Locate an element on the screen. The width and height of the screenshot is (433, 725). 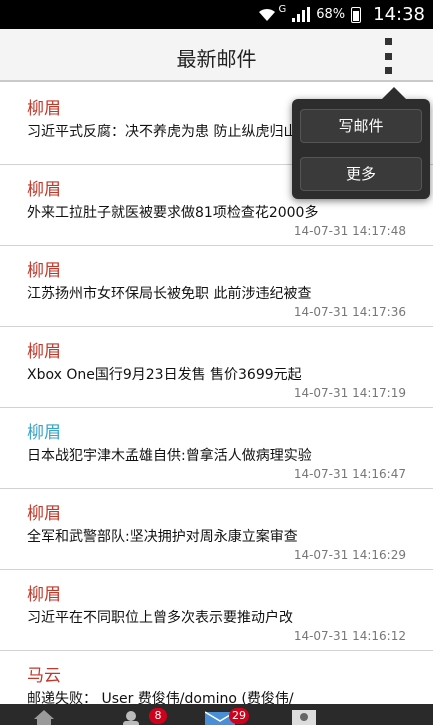
app-header: 最新邮件 is located at coordinates (216, 55).